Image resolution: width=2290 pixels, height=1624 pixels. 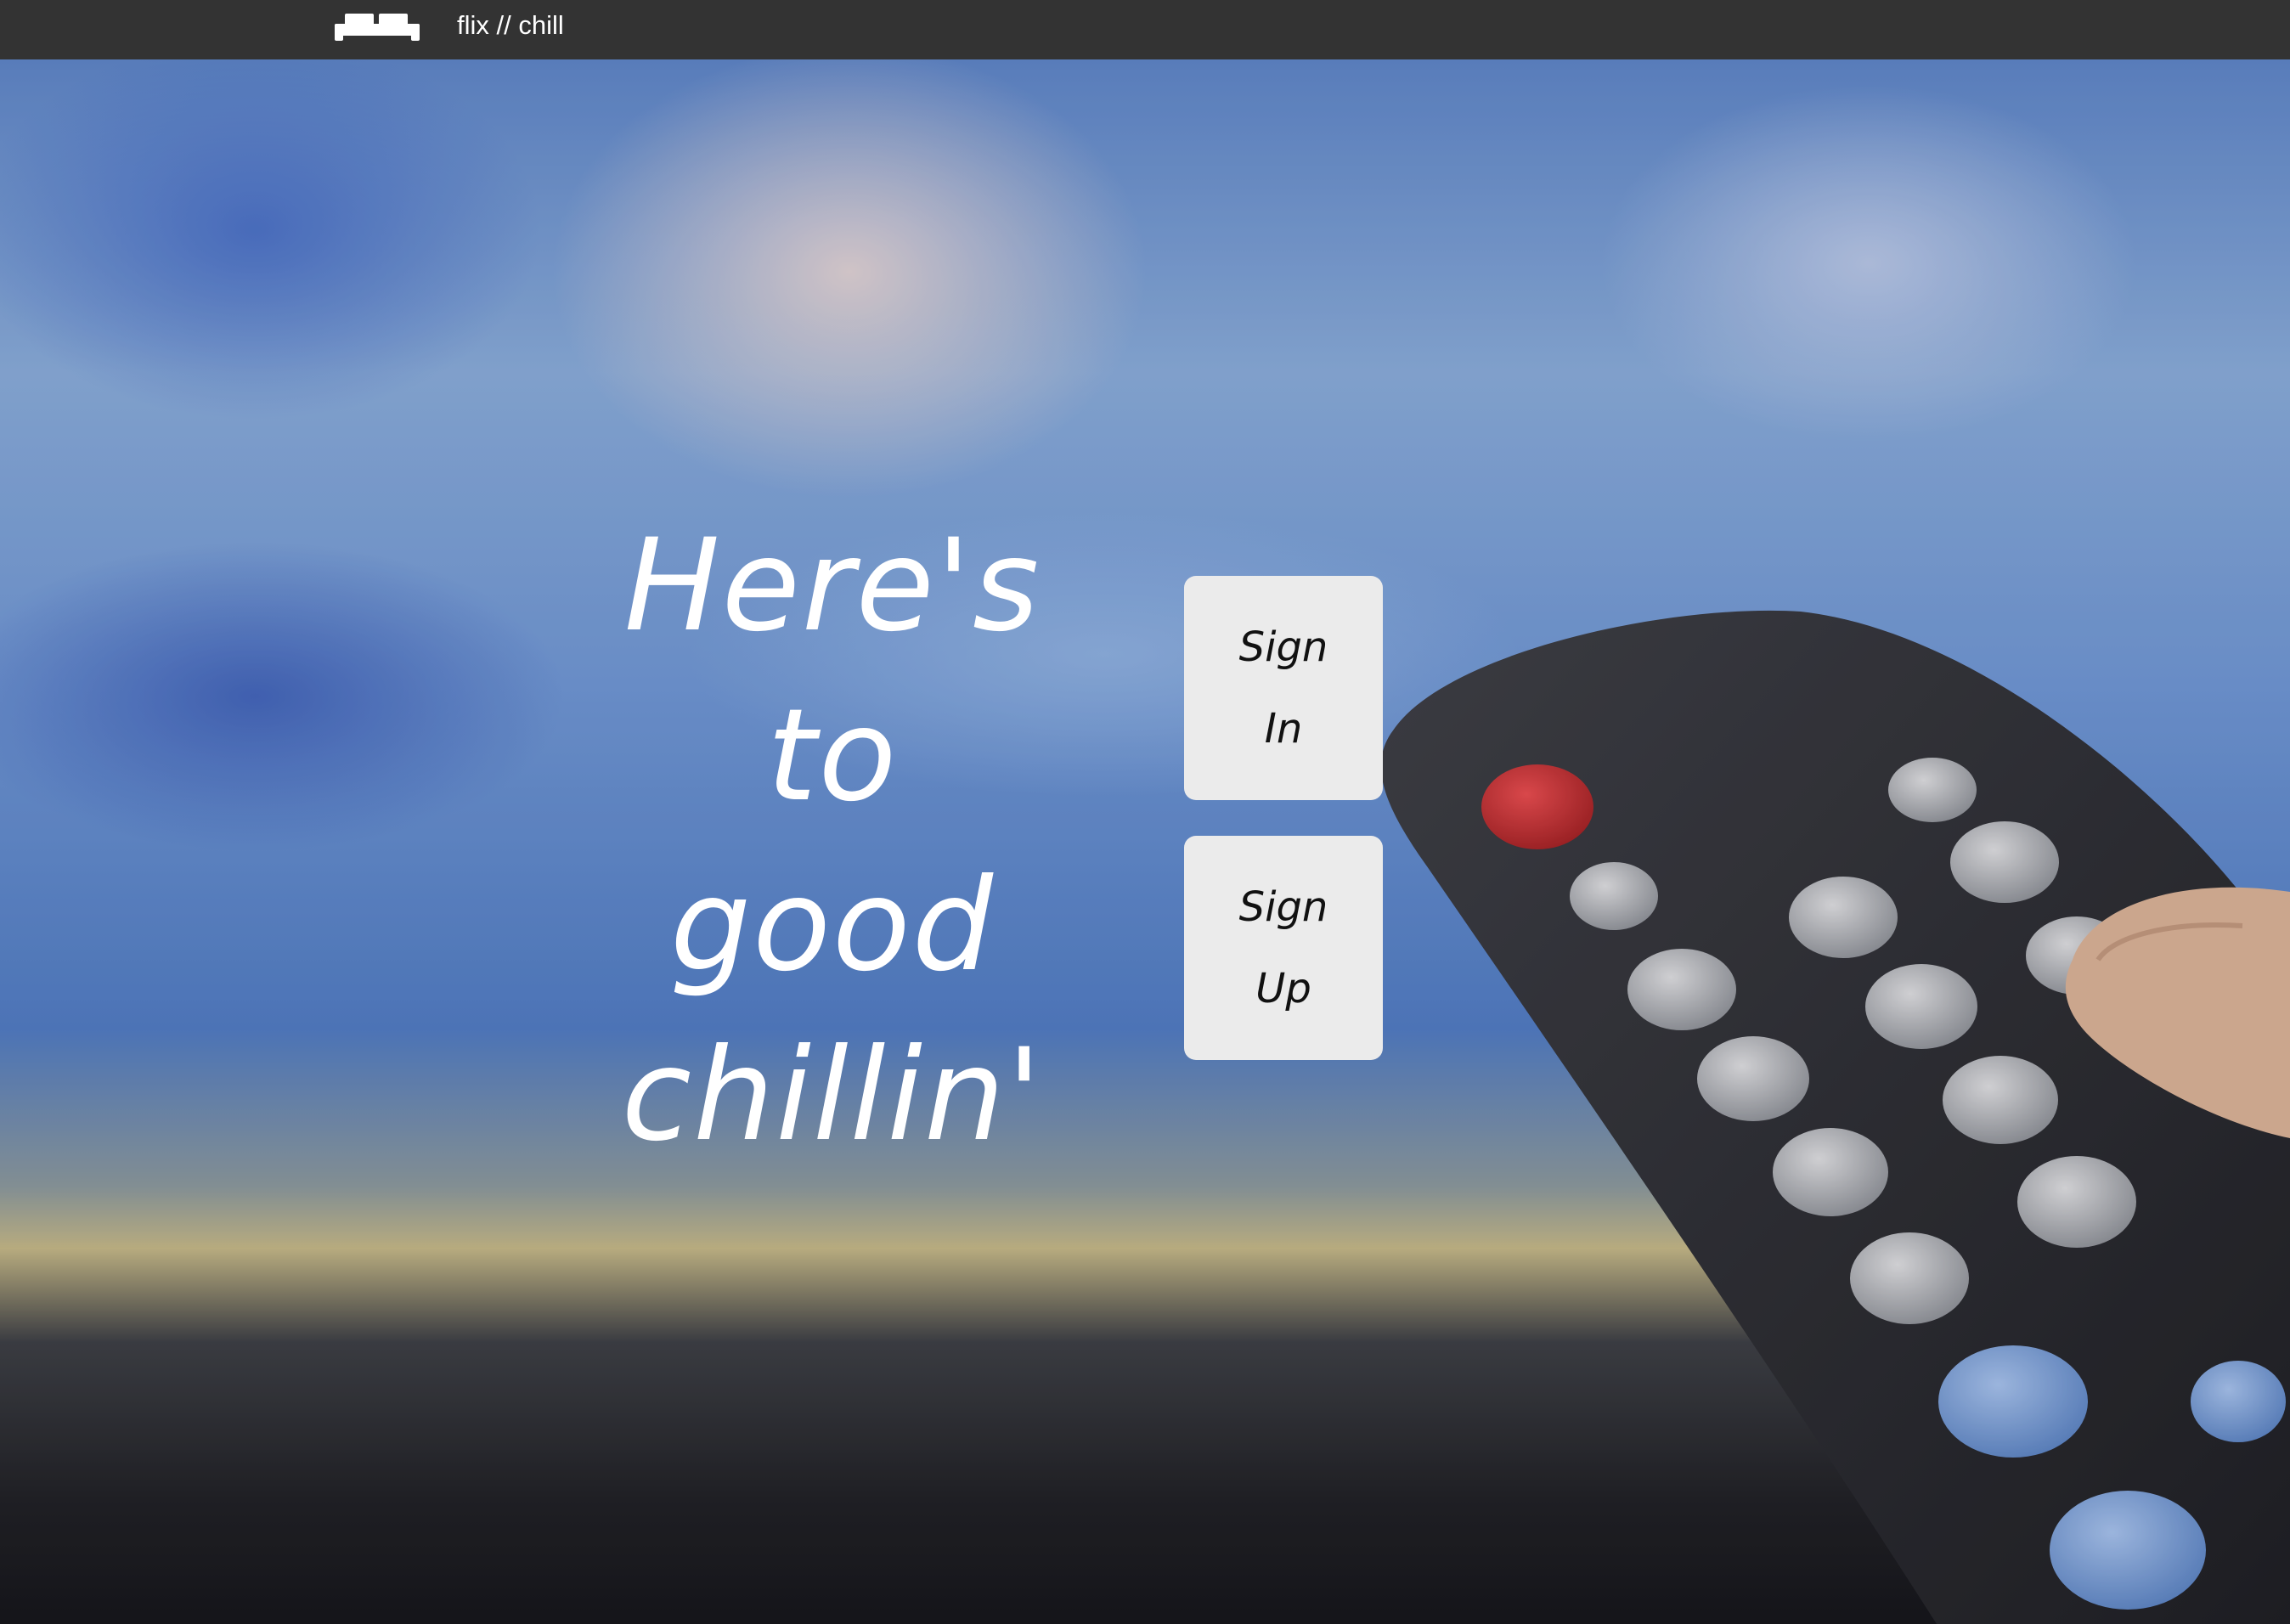 What do you see at coordinates (377, 27) in the screenshot?
I see `couch-icon` at bounding box center [377, 27].